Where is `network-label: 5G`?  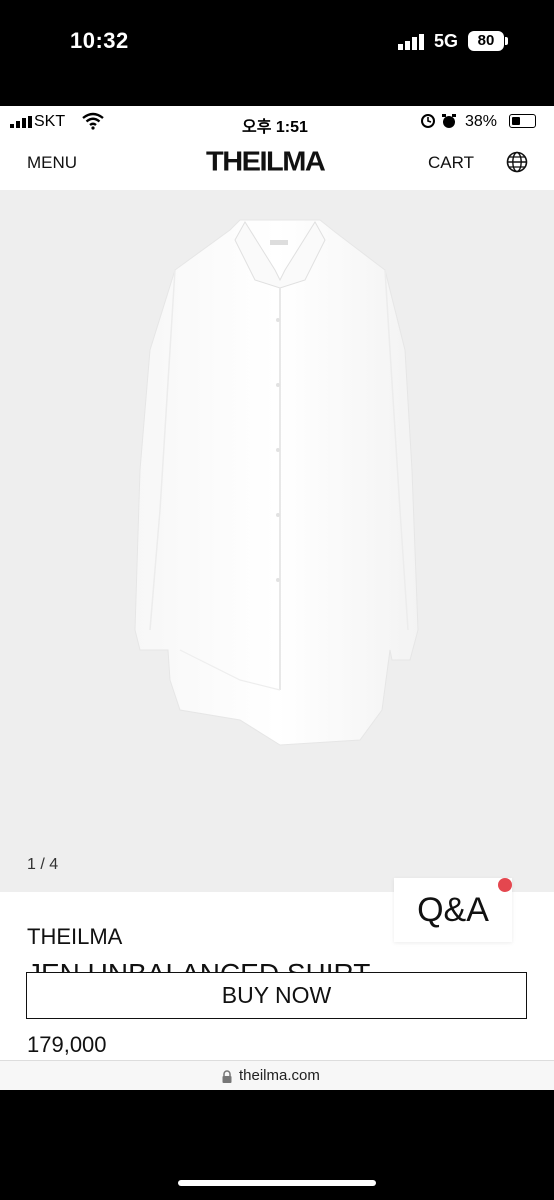 network-label: 5G is located at coordinates (446, 41).